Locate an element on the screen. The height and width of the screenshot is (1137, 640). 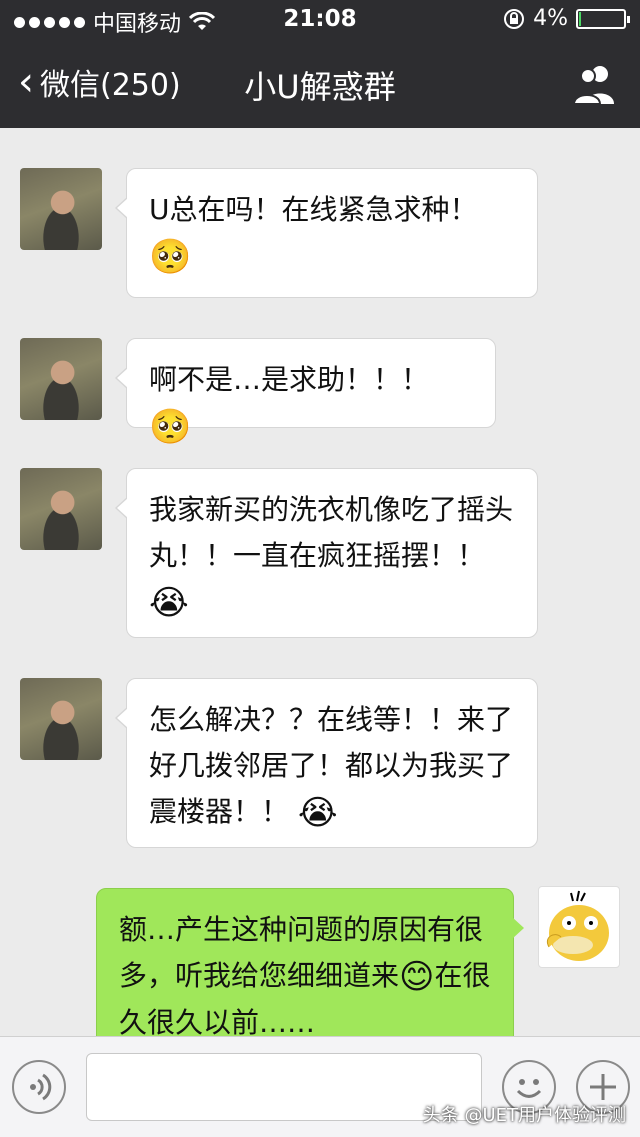
chat-title: 小U解惑群 is located at coordinates (320, 87).